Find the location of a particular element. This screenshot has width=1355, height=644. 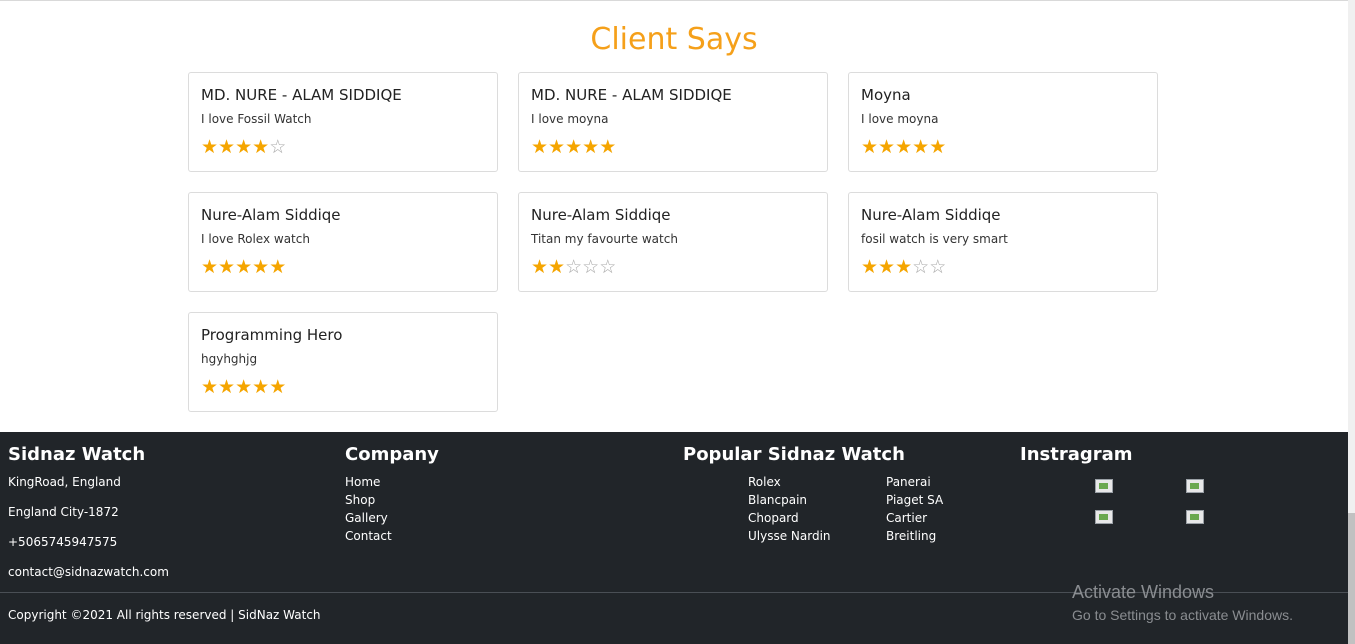

section-title: Client Says is located at coordinates (674, 39).